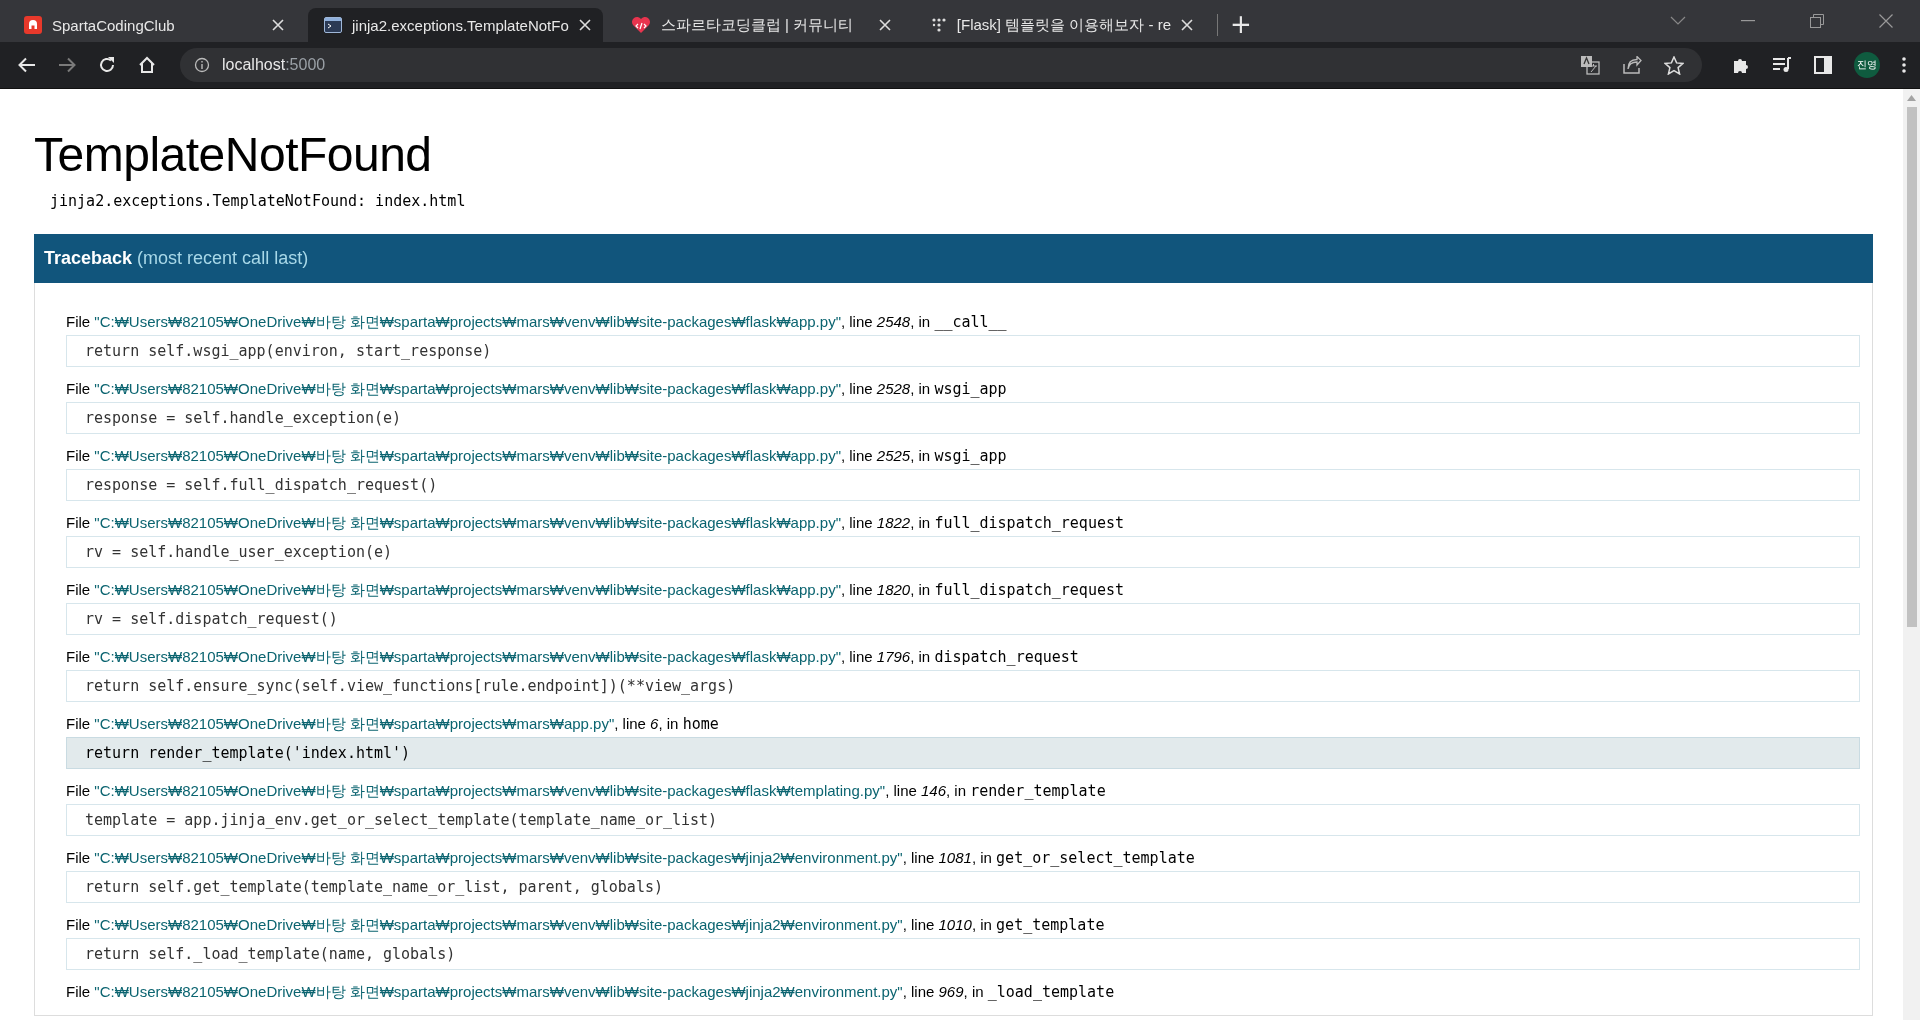 Image resolution: width=1920 pixels, height=1020 pixels. What do you see at coordinates (1063, 25) in the screenshot?
I see `tab-title: [Flask] 템플릿을 이용해보자 - re` at bounding box center [1063, 25].